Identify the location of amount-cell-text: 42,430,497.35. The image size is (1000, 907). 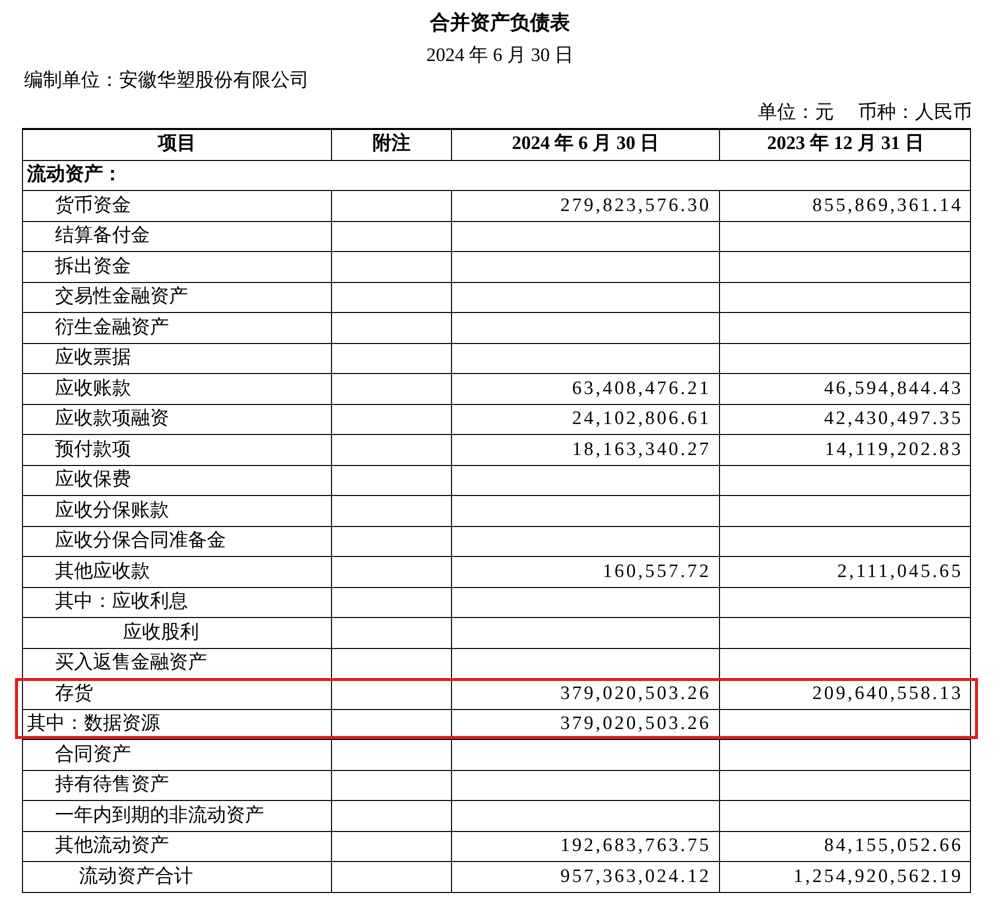
(893, 419).